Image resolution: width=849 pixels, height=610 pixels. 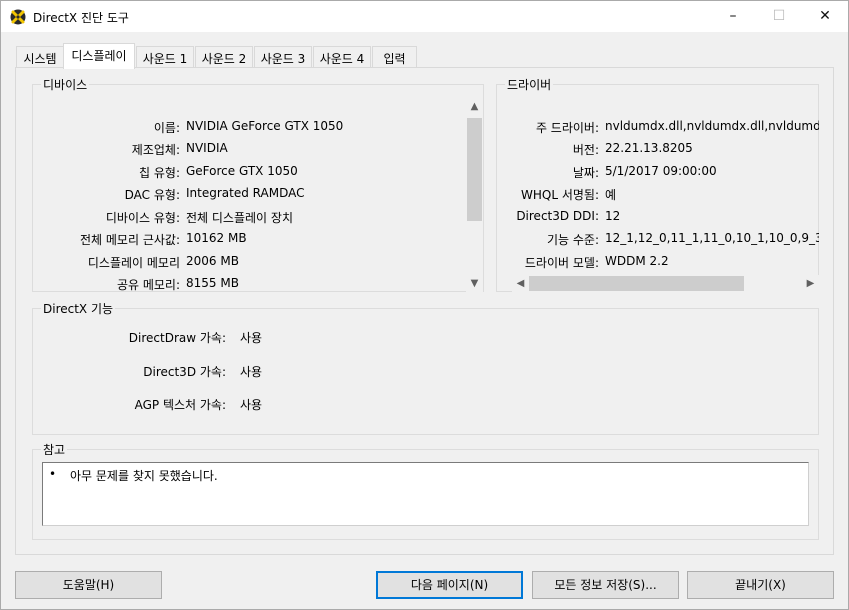 I want to click on tab-system: 시스템, so click(x=40, y=57).